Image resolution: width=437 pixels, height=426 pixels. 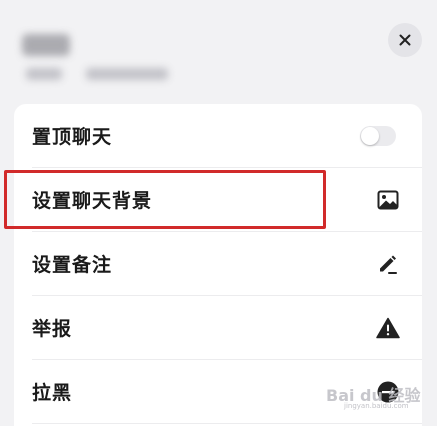 I want to click on settings-item-chat-background: 设置聊天背景, so click(x=218, y=199).